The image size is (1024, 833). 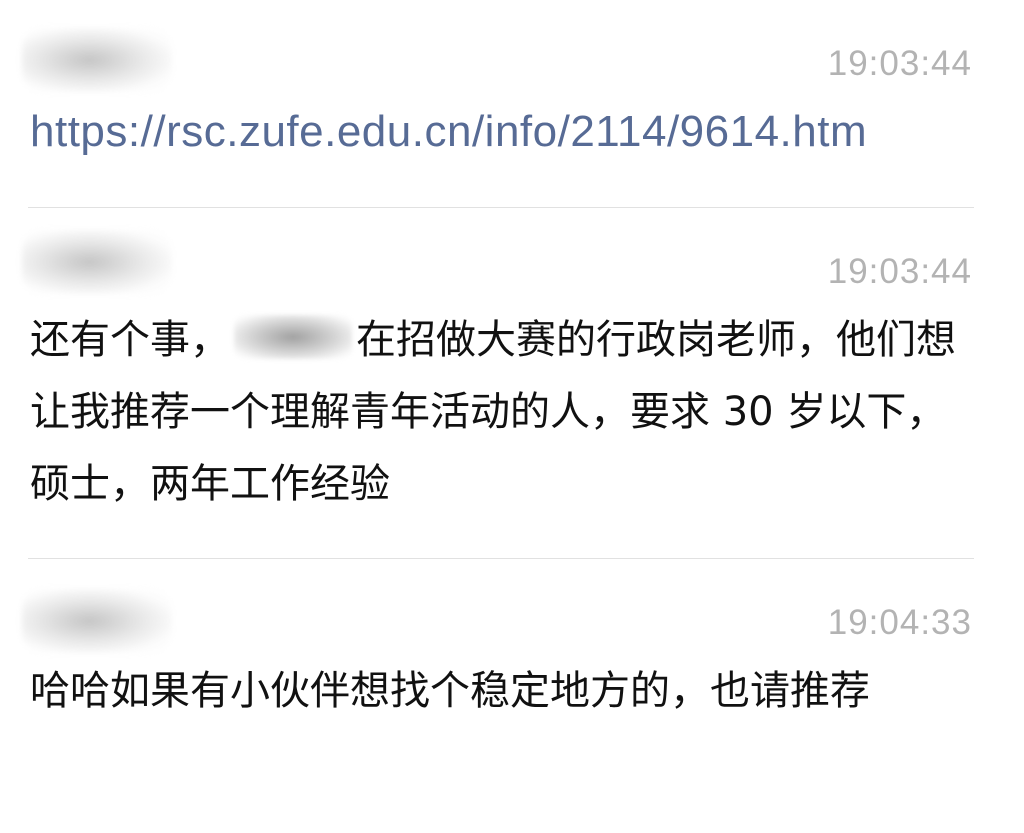 What do you see at coordinates (130, 340) in the screenshot?
I see `message-text-part: 还有个事，` at bounding box center [130, 340].